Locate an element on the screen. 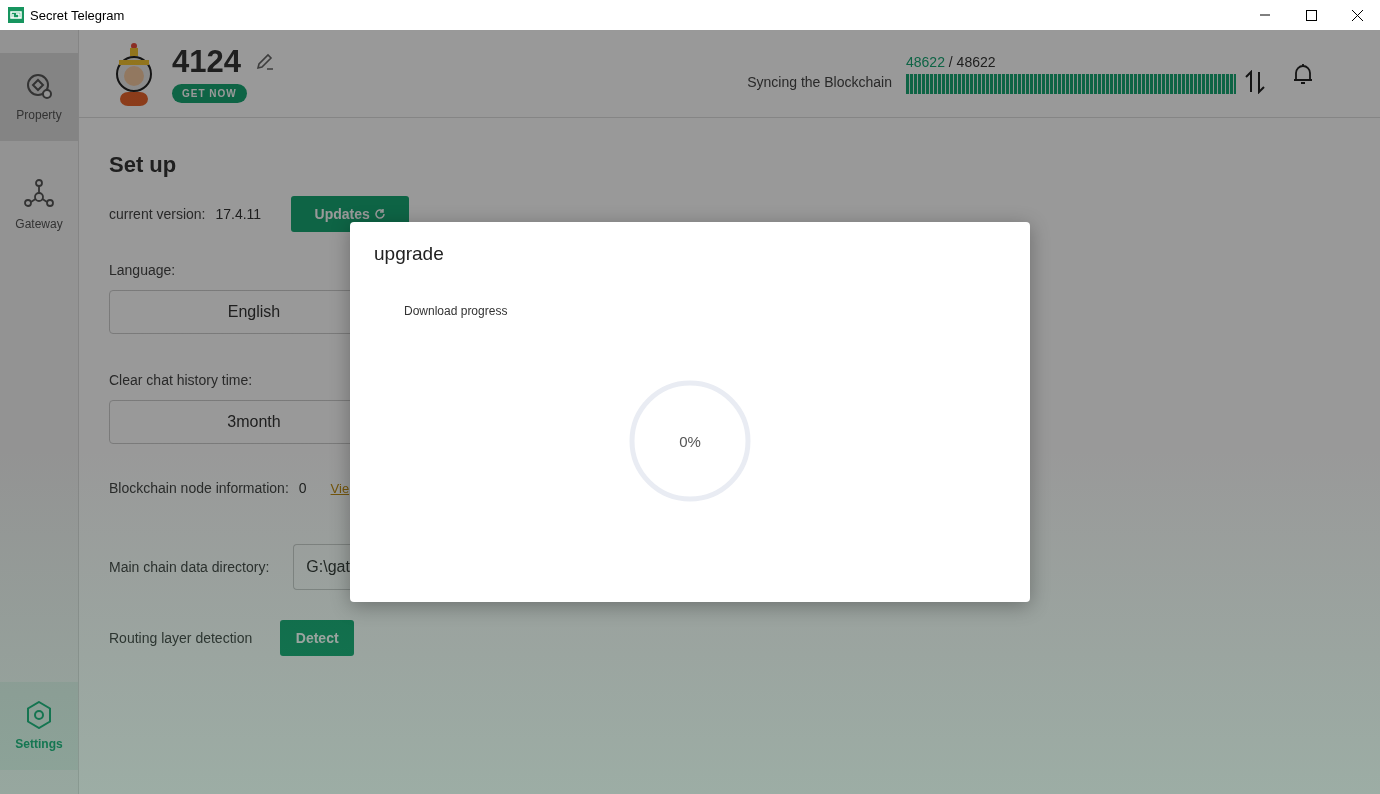 The height and width of the screenshot is (794, 1380). setting-label: current version: is located at coordinates (157, 214).